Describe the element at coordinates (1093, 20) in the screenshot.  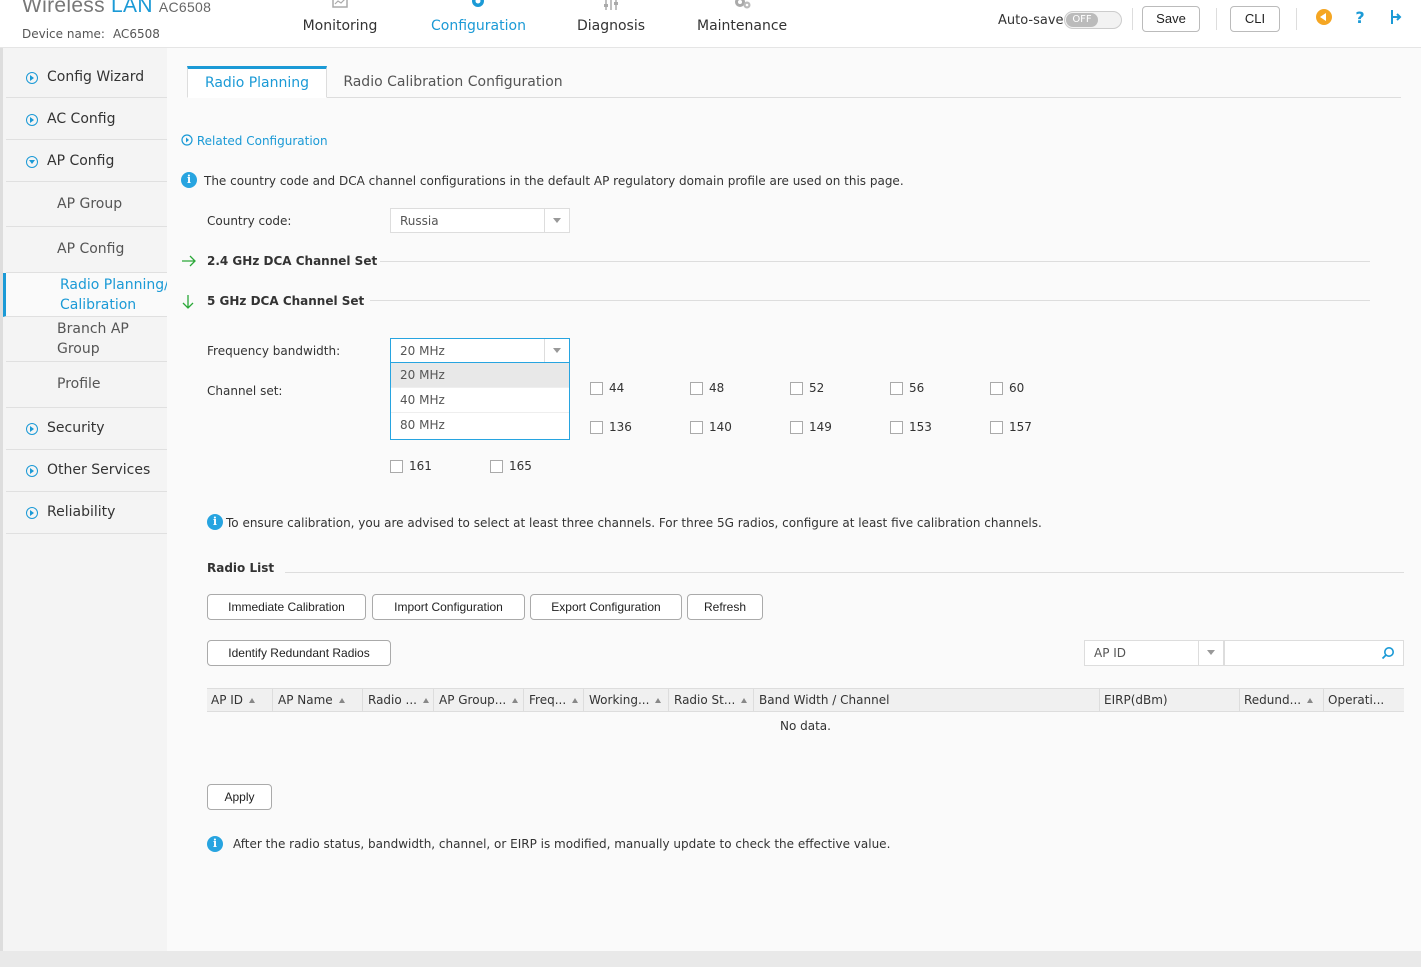
I see `autosave-toggle: OFF` at that location.